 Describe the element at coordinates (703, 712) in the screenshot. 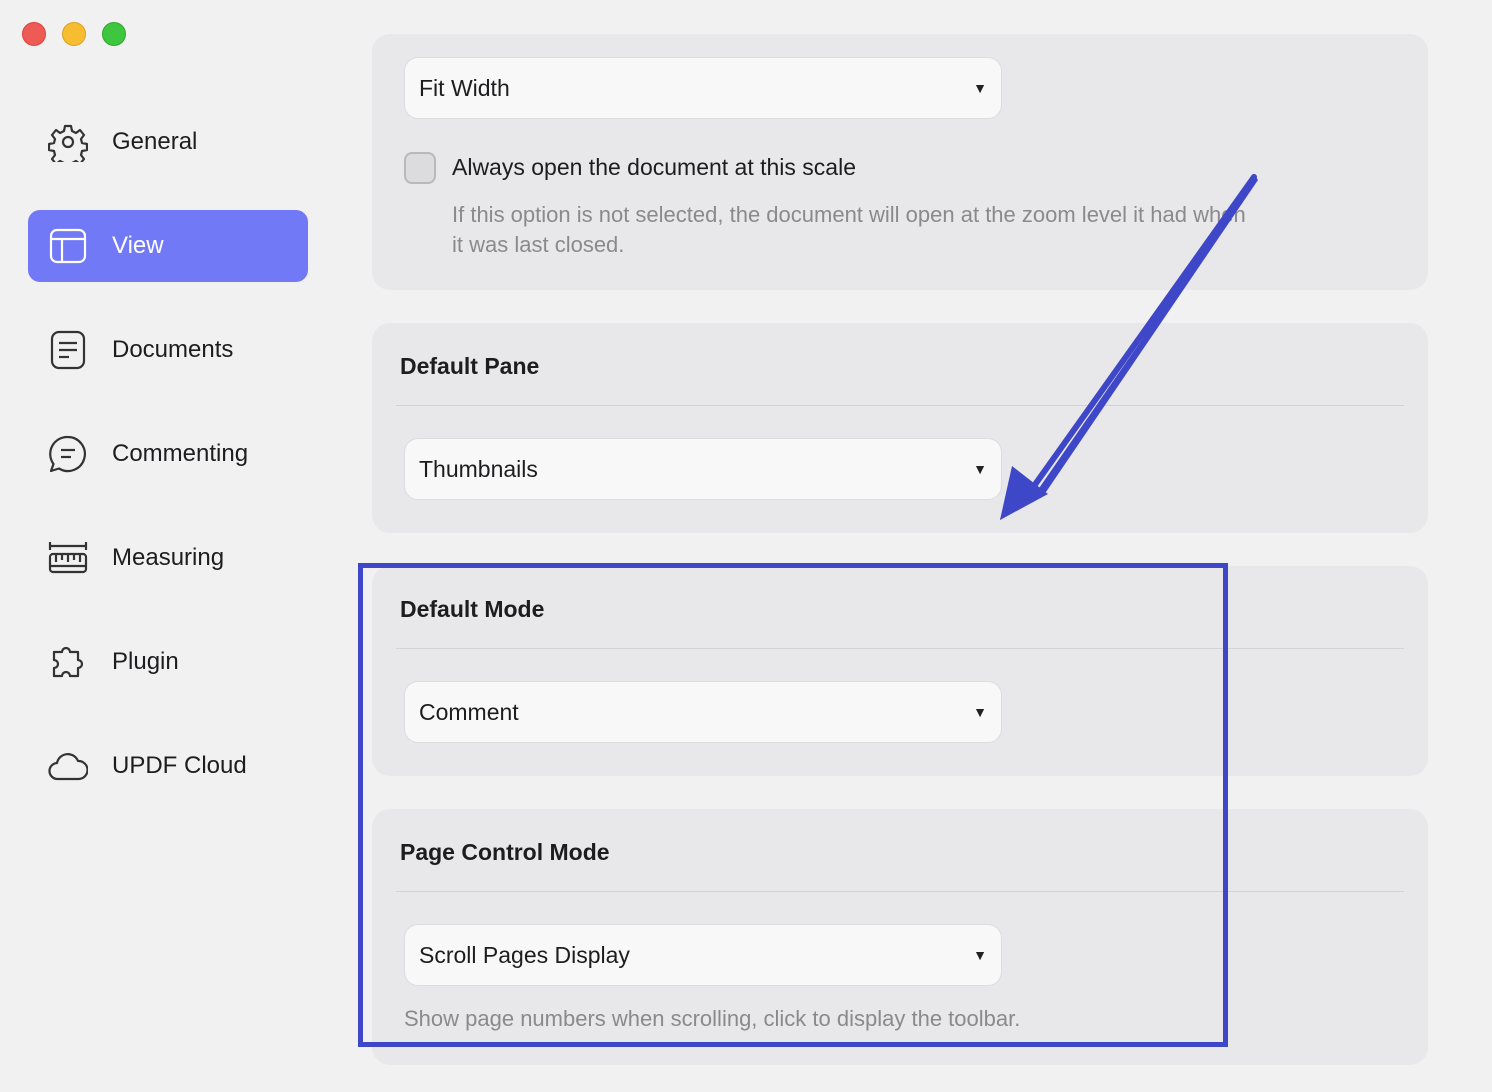

I see `default-mode-select: Comment ▼` at that location.